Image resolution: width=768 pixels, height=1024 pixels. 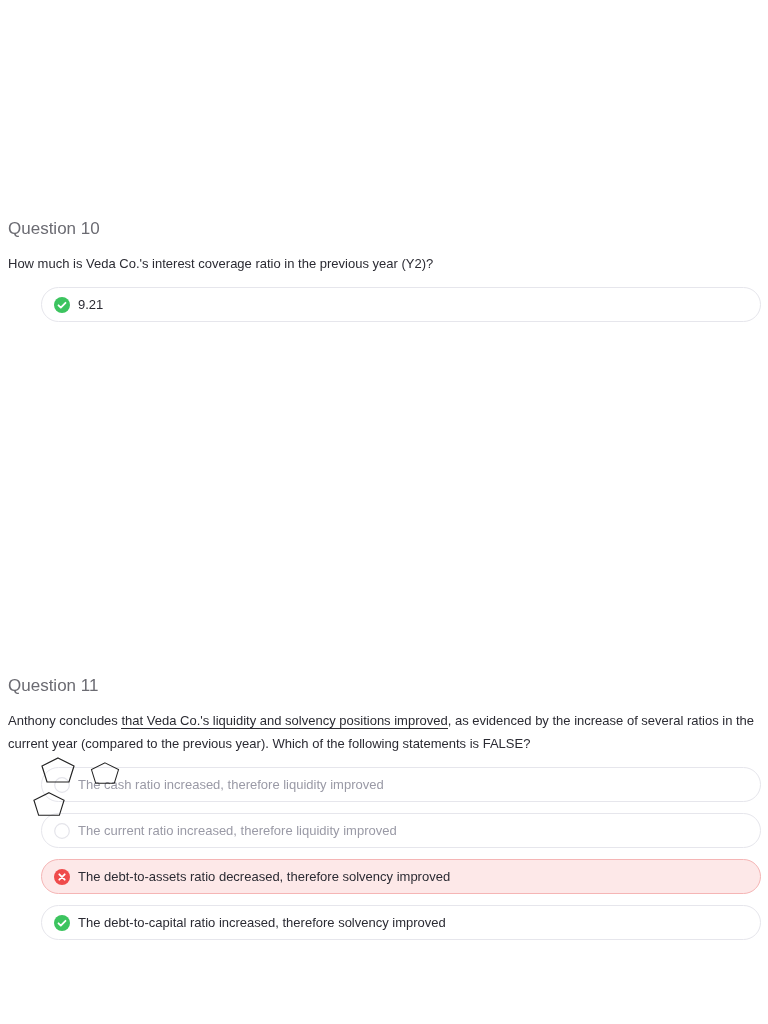 I want to click on answer-option: The debt-to-capital ratio increased, therefore solvency improved, so click(x=401, y=922).